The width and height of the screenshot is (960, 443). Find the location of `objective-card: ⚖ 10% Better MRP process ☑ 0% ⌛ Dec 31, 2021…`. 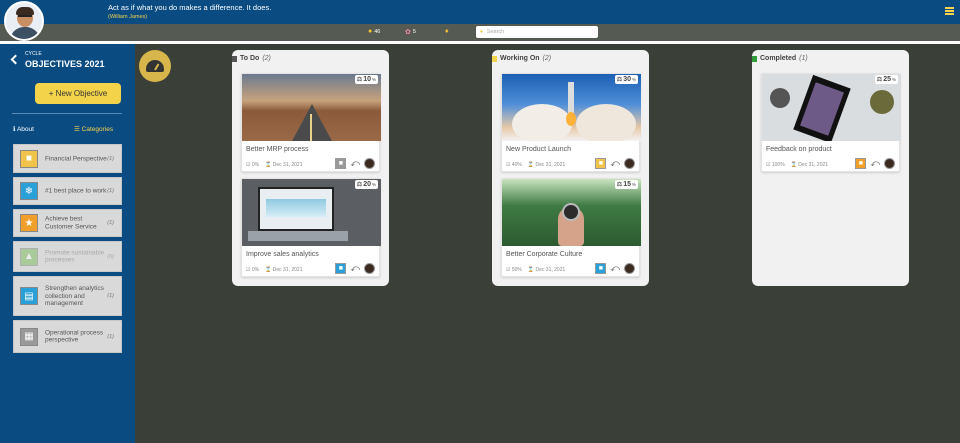

objective-card: ⚖ 10% Better MRP process ☑ 0% ⌛ Dec 31, 2021… is located at coordinates (311, 122).